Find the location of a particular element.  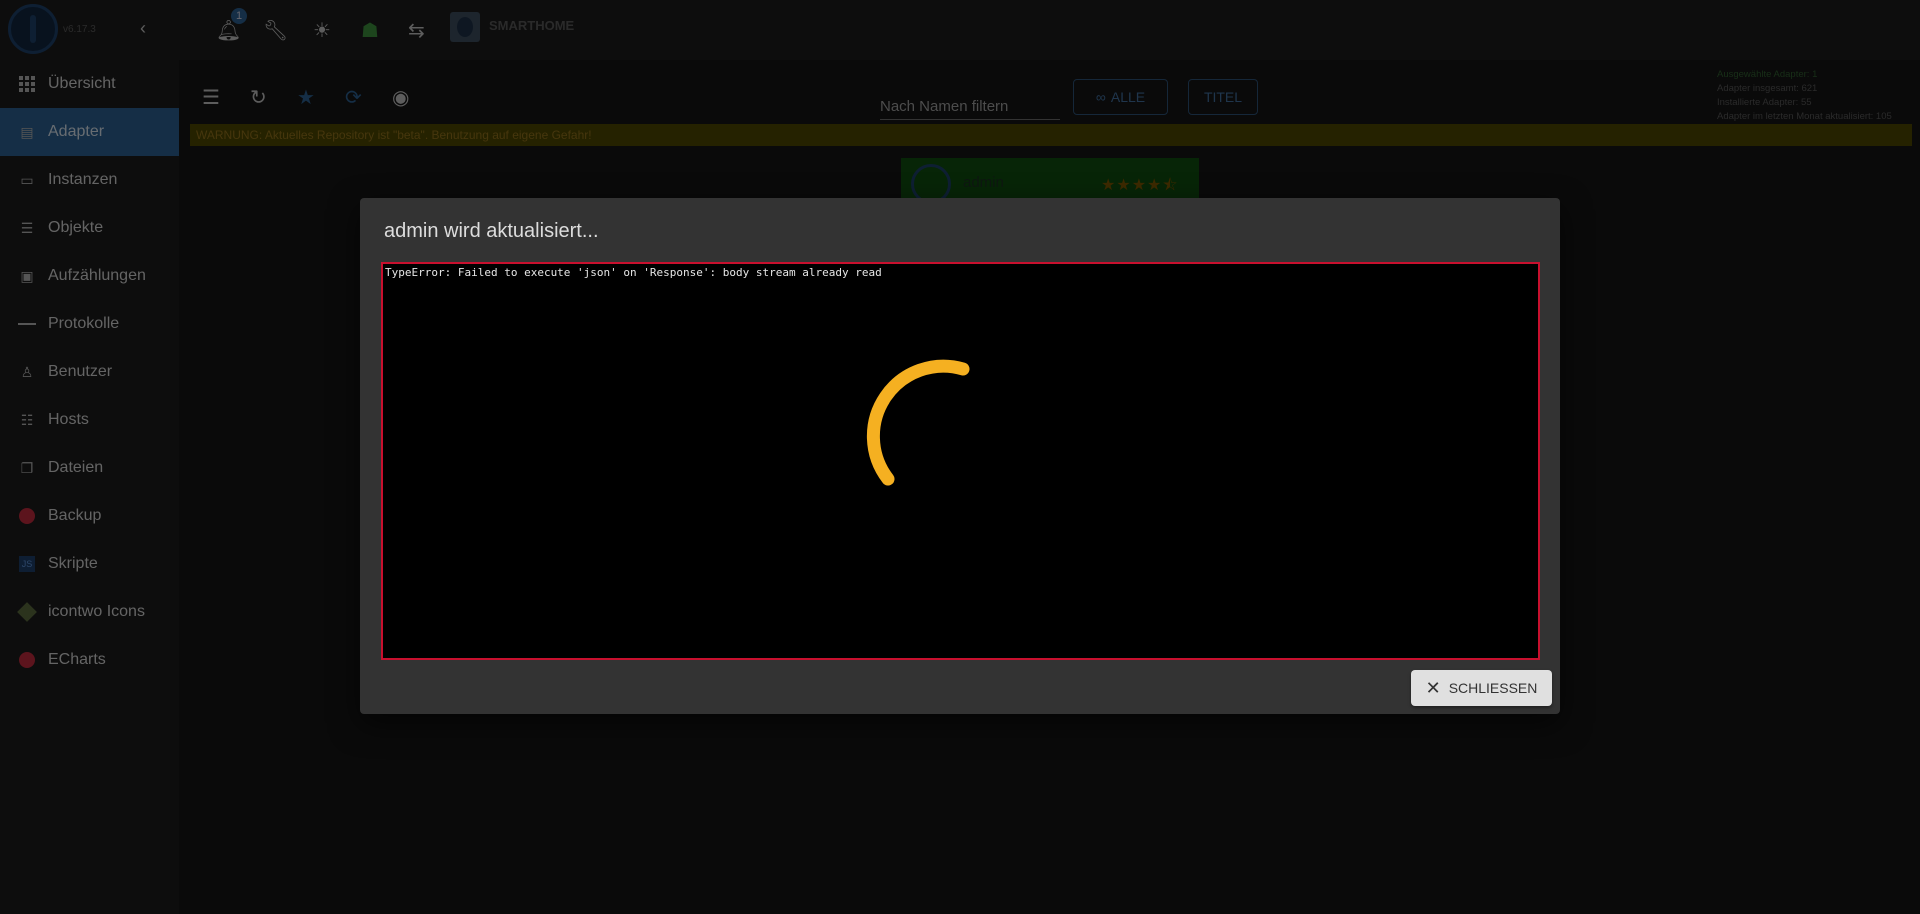

close-icon: ✕ is located at coordinates (1433, 688).